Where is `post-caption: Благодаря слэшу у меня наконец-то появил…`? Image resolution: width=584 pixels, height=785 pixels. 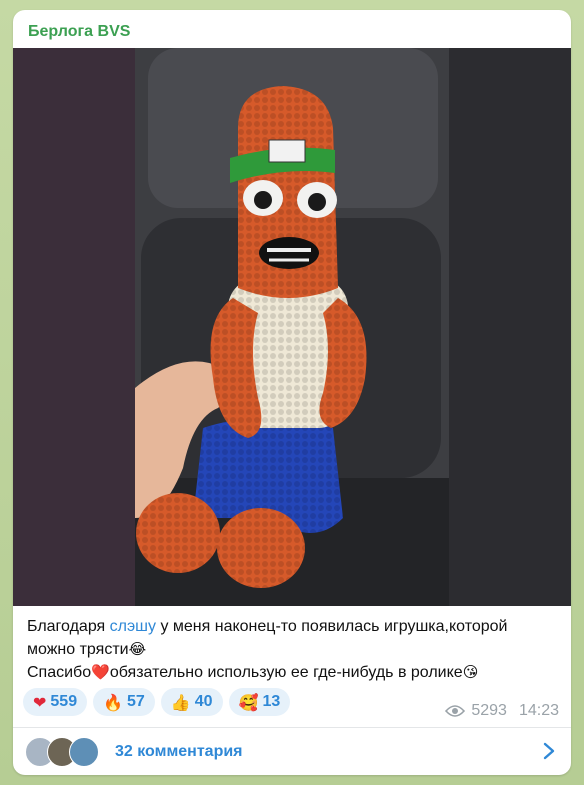 post-caption: Благодаря слэшу у меня наконец-то появил… is located at coordinates (292, 650).